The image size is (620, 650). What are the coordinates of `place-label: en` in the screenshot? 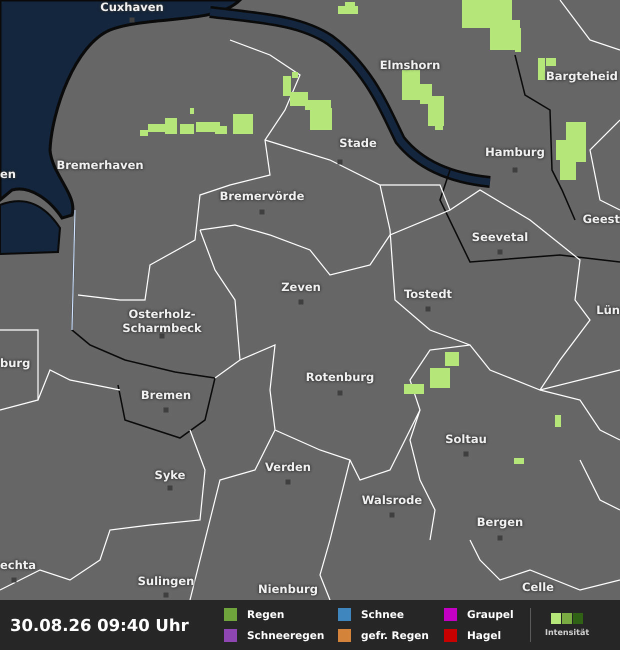 It's located at (8, 174).